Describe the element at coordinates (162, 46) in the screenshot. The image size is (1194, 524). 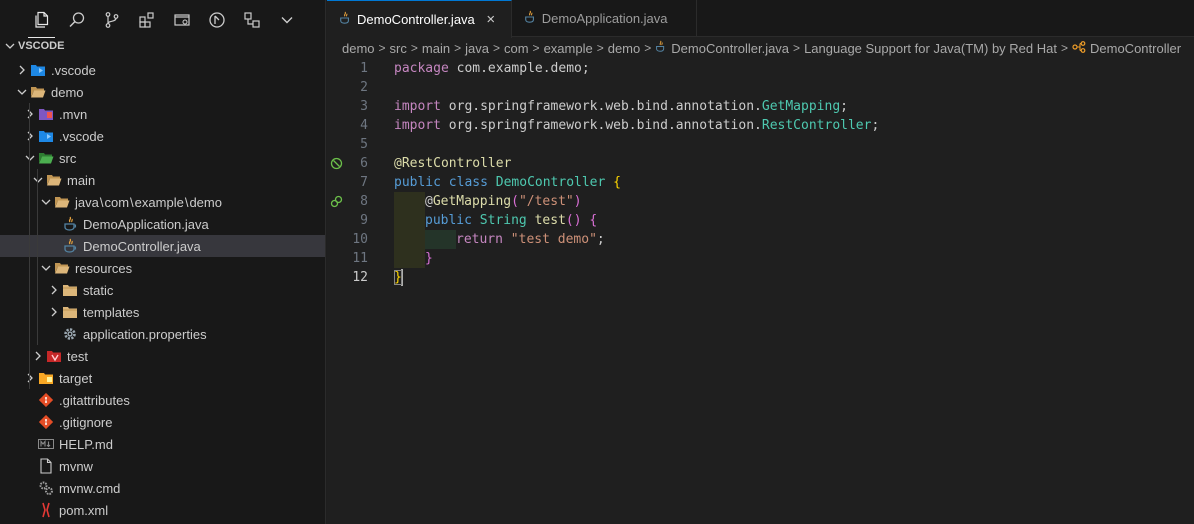
I see `workspace-header: VSCODE` at that location.